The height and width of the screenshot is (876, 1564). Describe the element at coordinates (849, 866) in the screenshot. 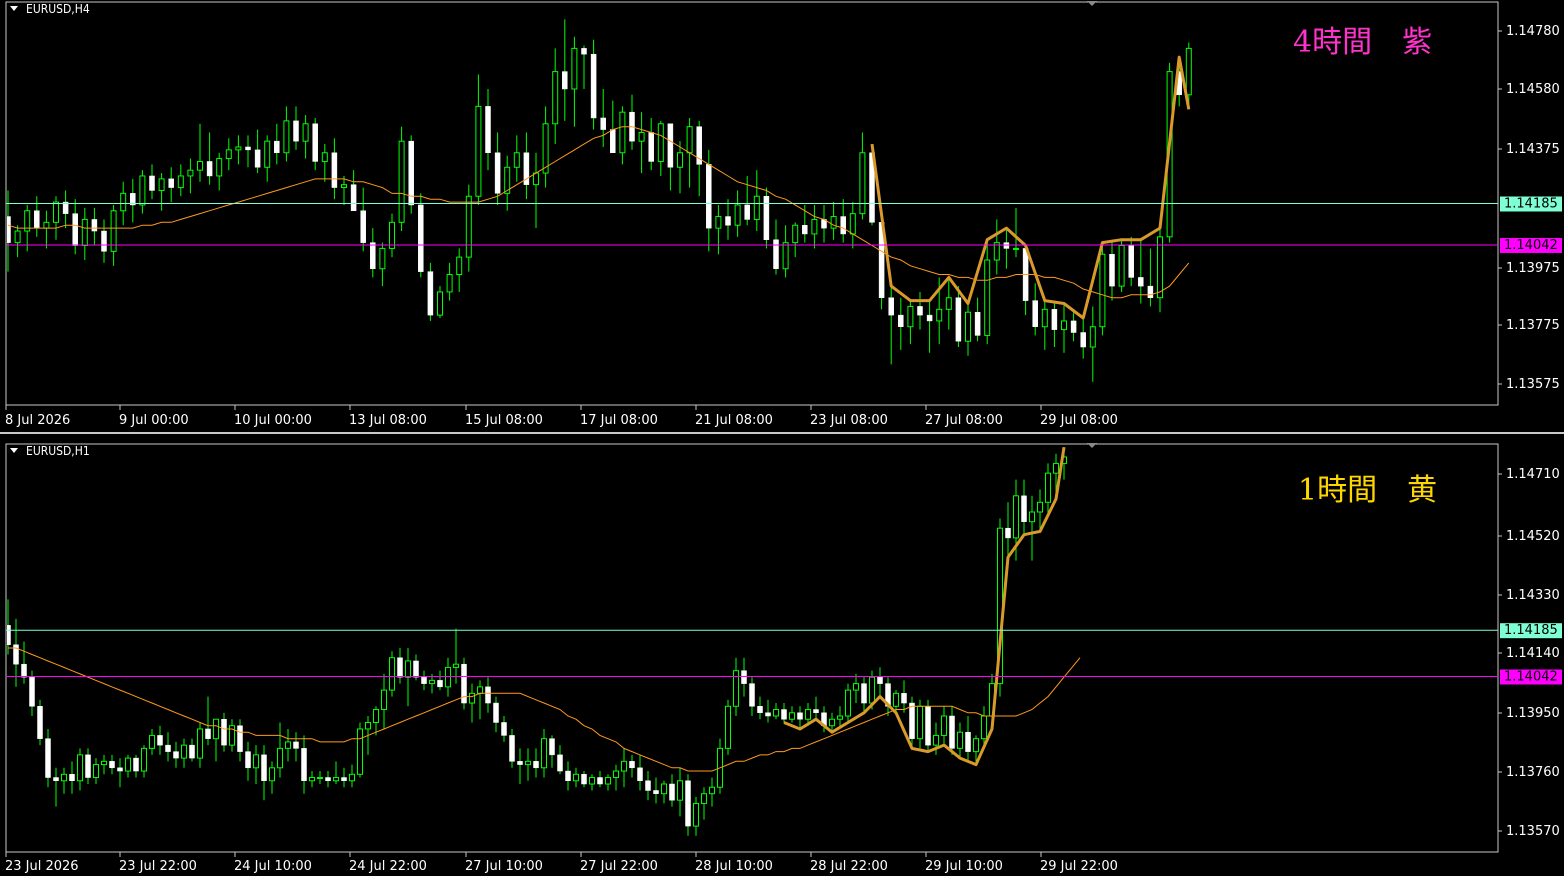

I see `x-tick-label: 28 Jul 22:00` at that location.